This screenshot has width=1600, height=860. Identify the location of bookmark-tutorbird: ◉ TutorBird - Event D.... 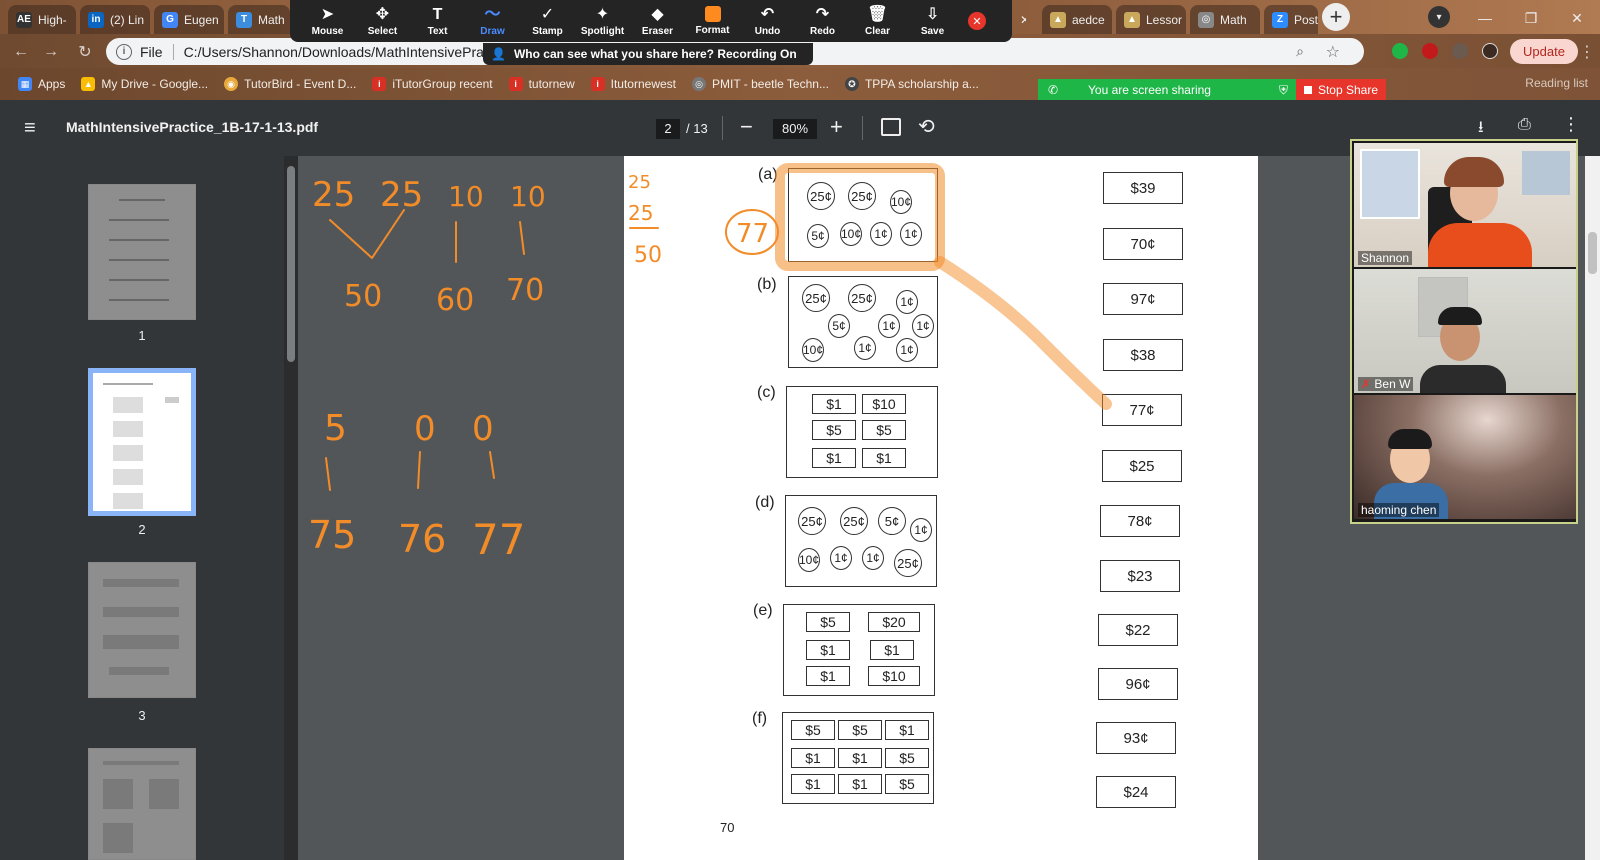
(290, 84).